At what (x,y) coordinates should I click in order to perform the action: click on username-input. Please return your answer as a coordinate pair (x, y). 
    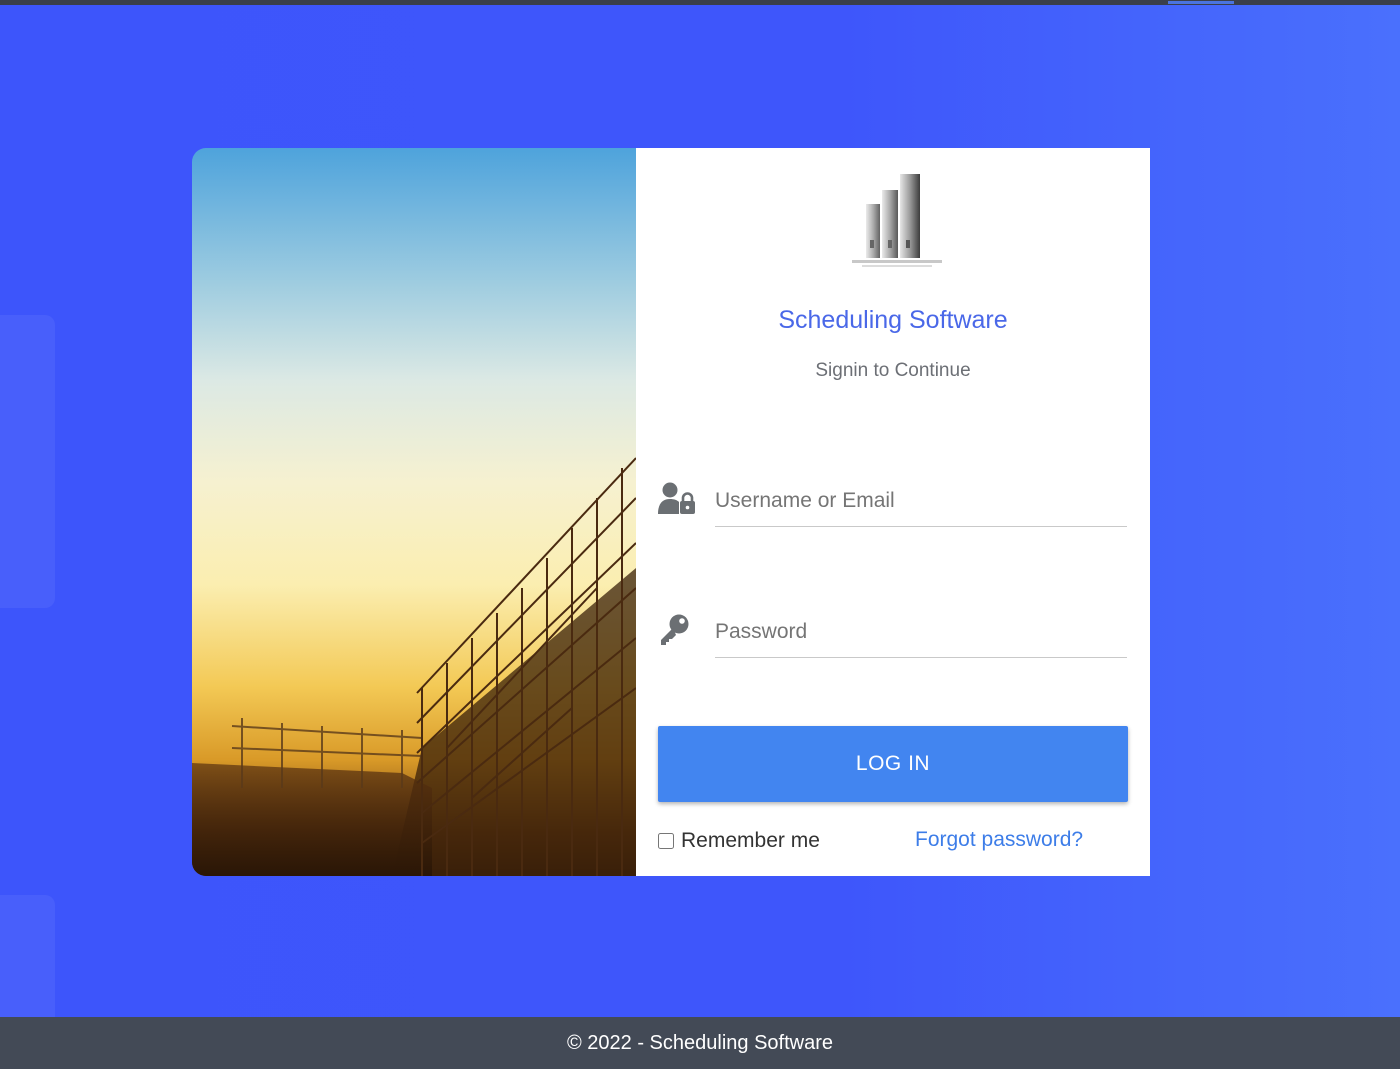
    Looking at the image, I should click on (921, 501).